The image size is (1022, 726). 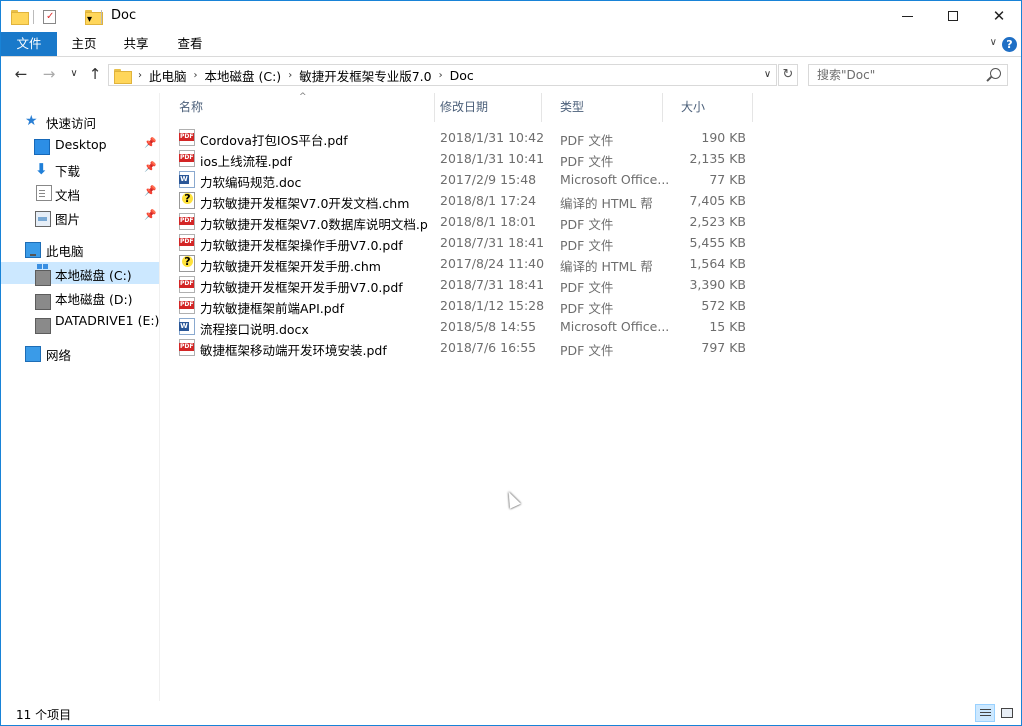 What do you see at coordinates (29, 44) in the screenshot?
I see `tab-file: 文件` at bounding box center [29, 44].